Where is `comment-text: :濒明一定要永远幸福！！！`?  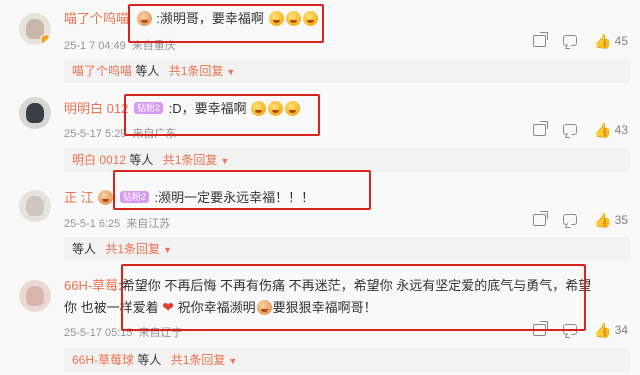 comment-text: :濒明一定要永远幸福！！！ is located at coordinates (234, 197).